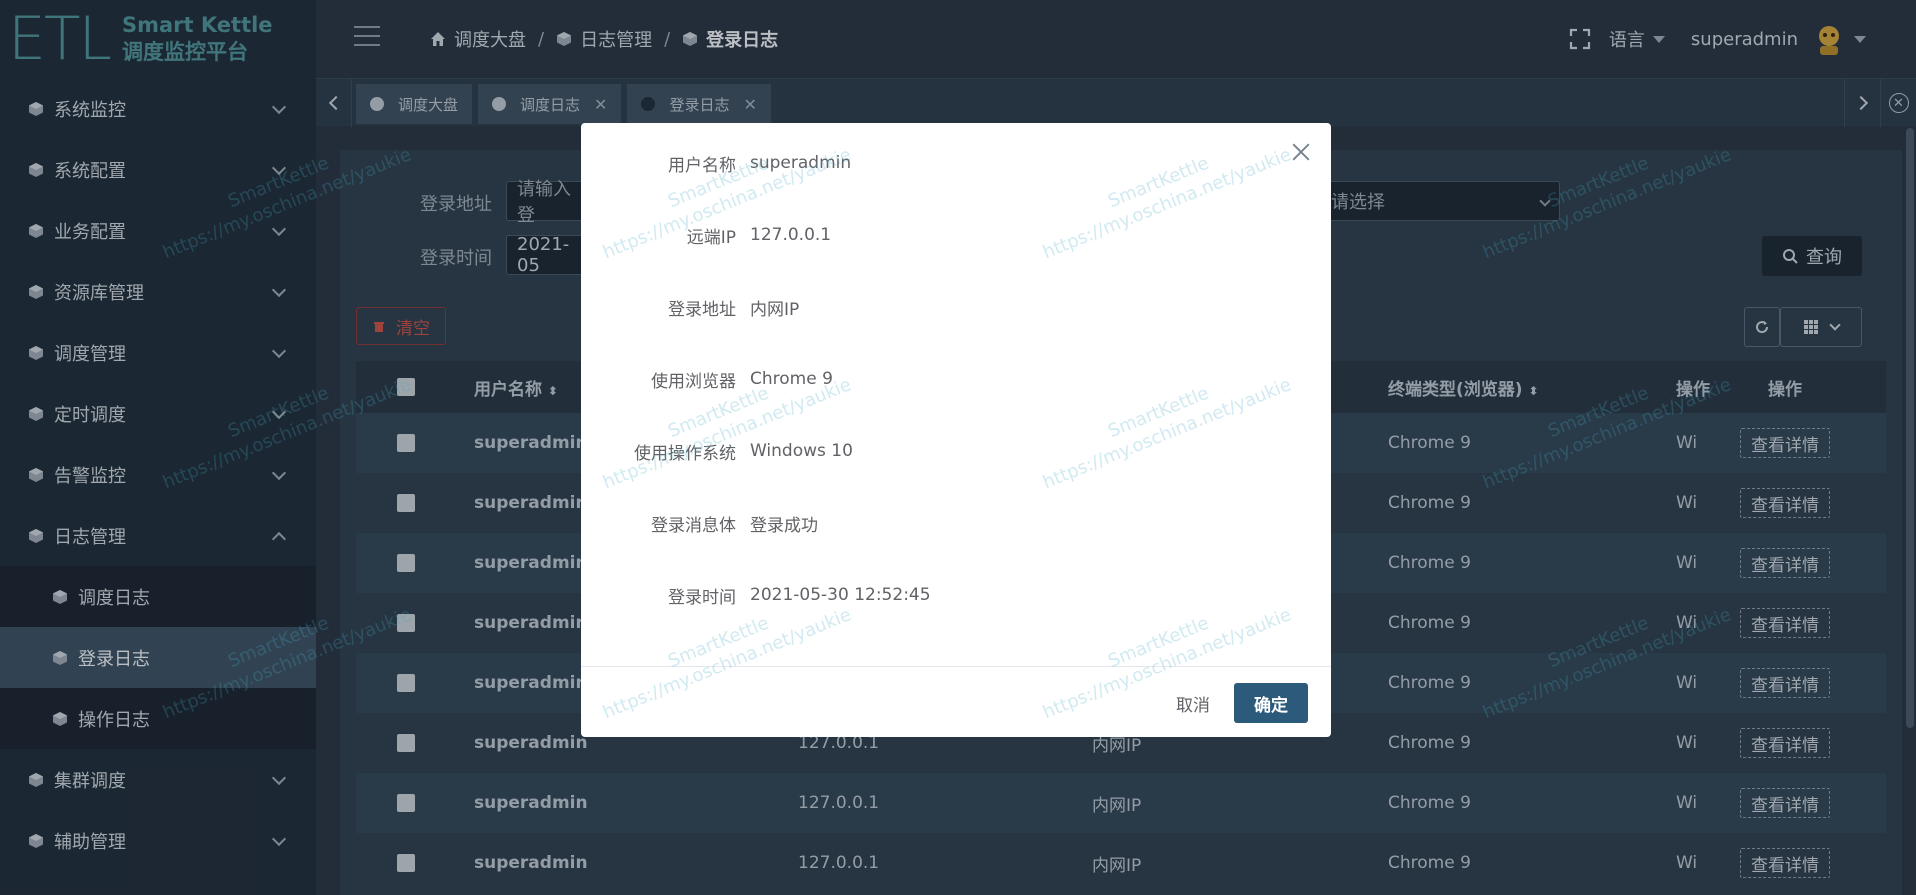 The height and width of the screenshot is (895, 1916). I want to click on confirm-button: 确定, so click(1271, 703).